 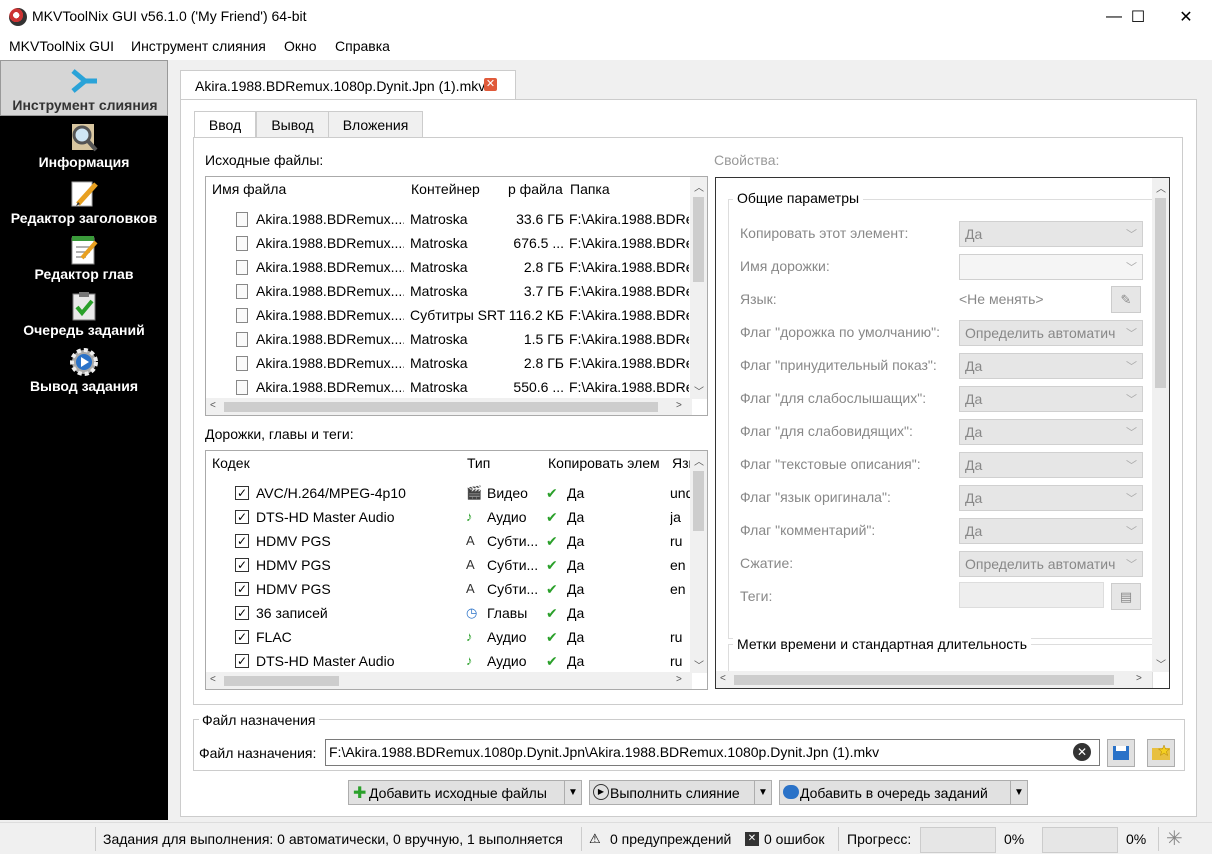 What do you see at coordinates (292, 124) in the screenshot?
I see `tab-output: Вывод` at bounding box center [292, 124].